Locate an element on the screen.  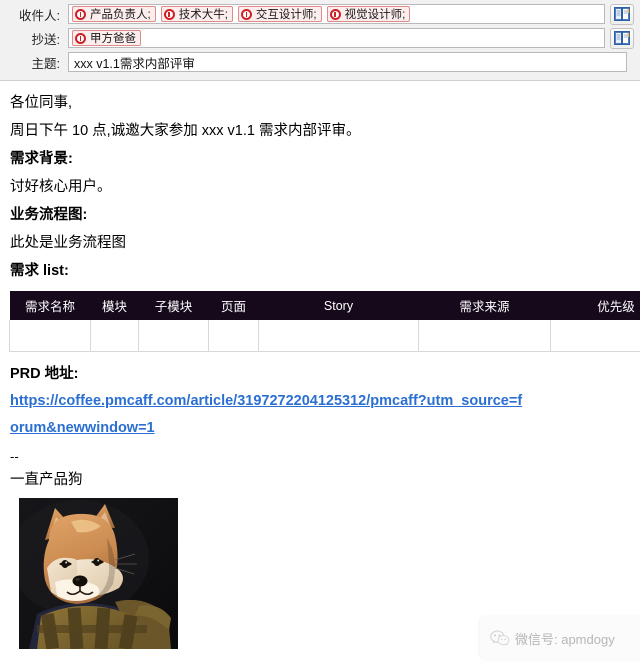
cc-chip: 甲方爸爸 is located at coordinates (106, 38).